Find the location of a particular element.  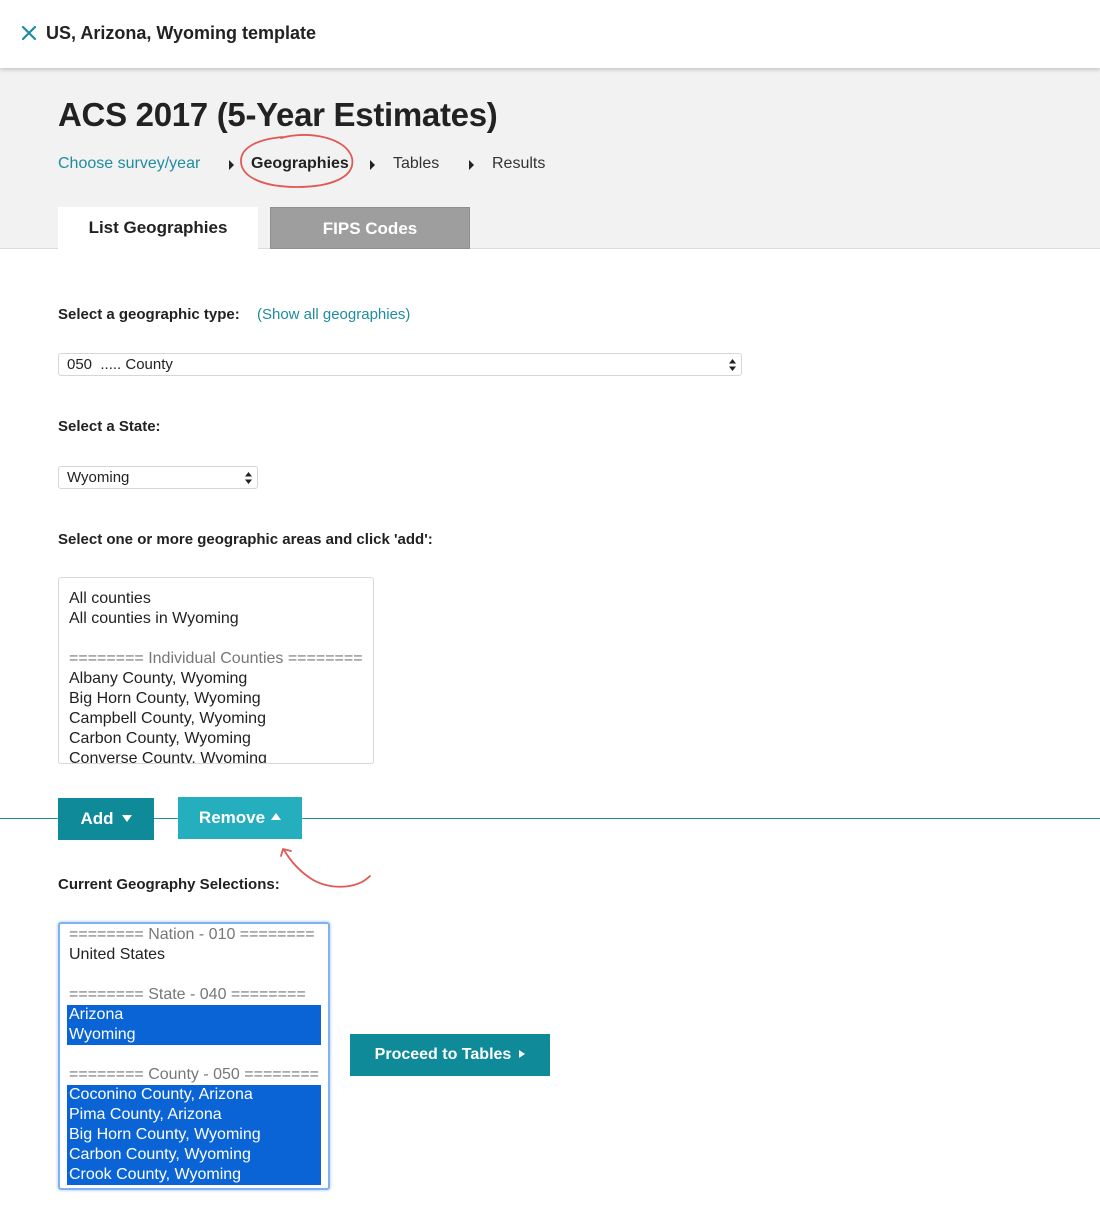

remove-button-label: Remove is located at coordinates (232, 817).